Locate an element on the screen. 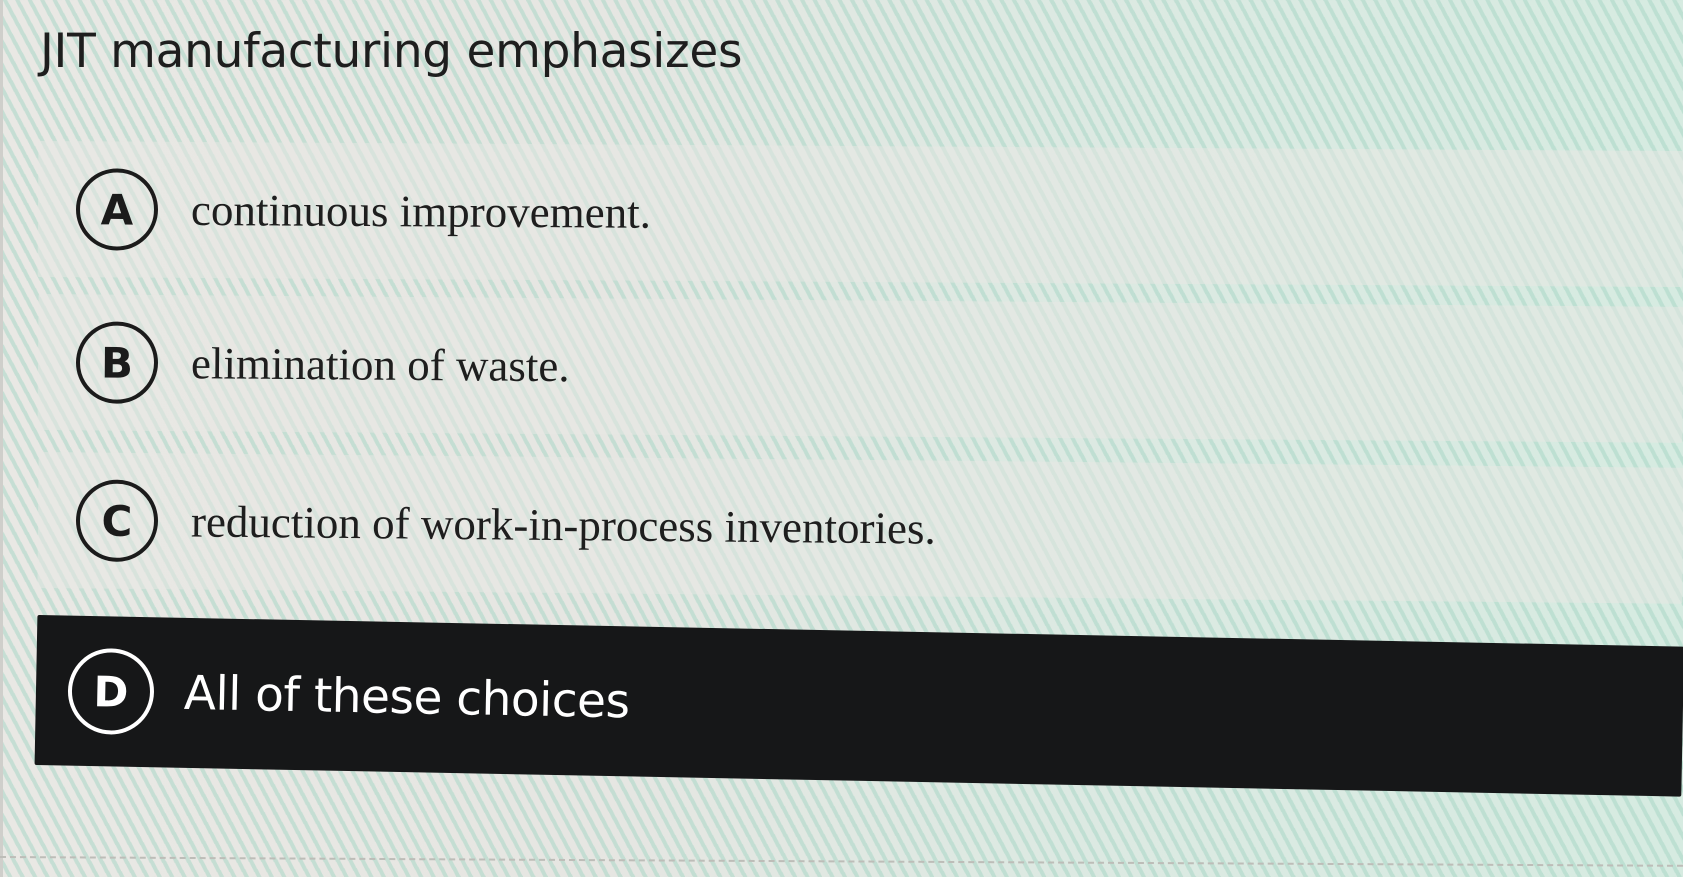 This screenshot has width=1683, height=877. bottom-divider is located at coordinates (841, 861).